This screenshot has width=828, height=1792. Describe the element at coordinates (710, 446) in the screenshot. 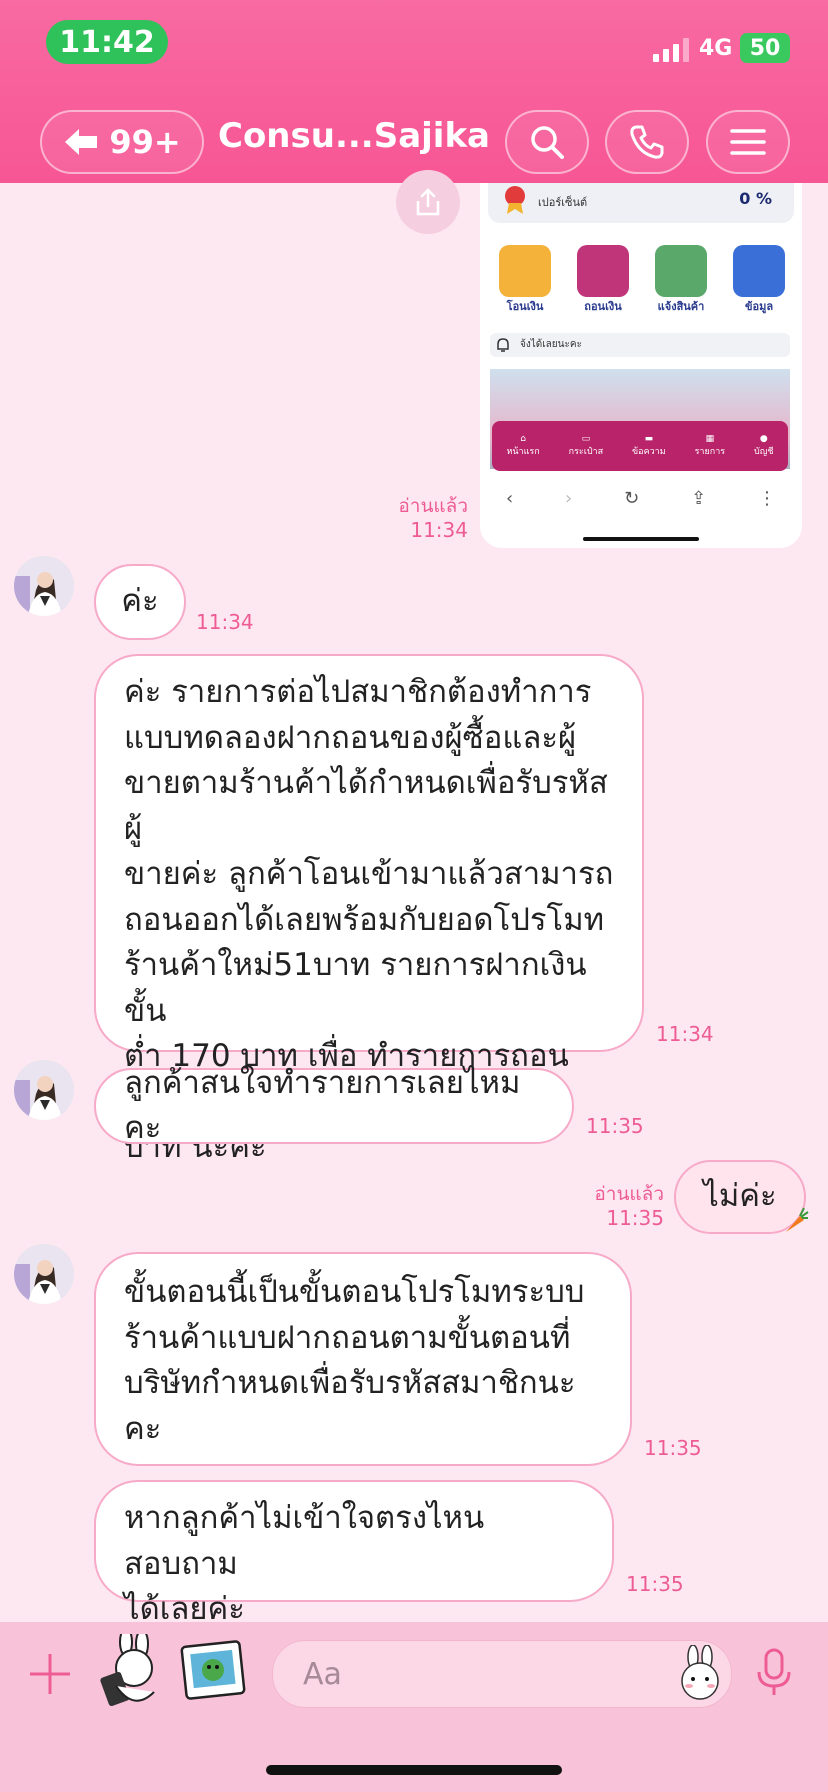

I see `nav-item: ▦ รายการ` at that location.